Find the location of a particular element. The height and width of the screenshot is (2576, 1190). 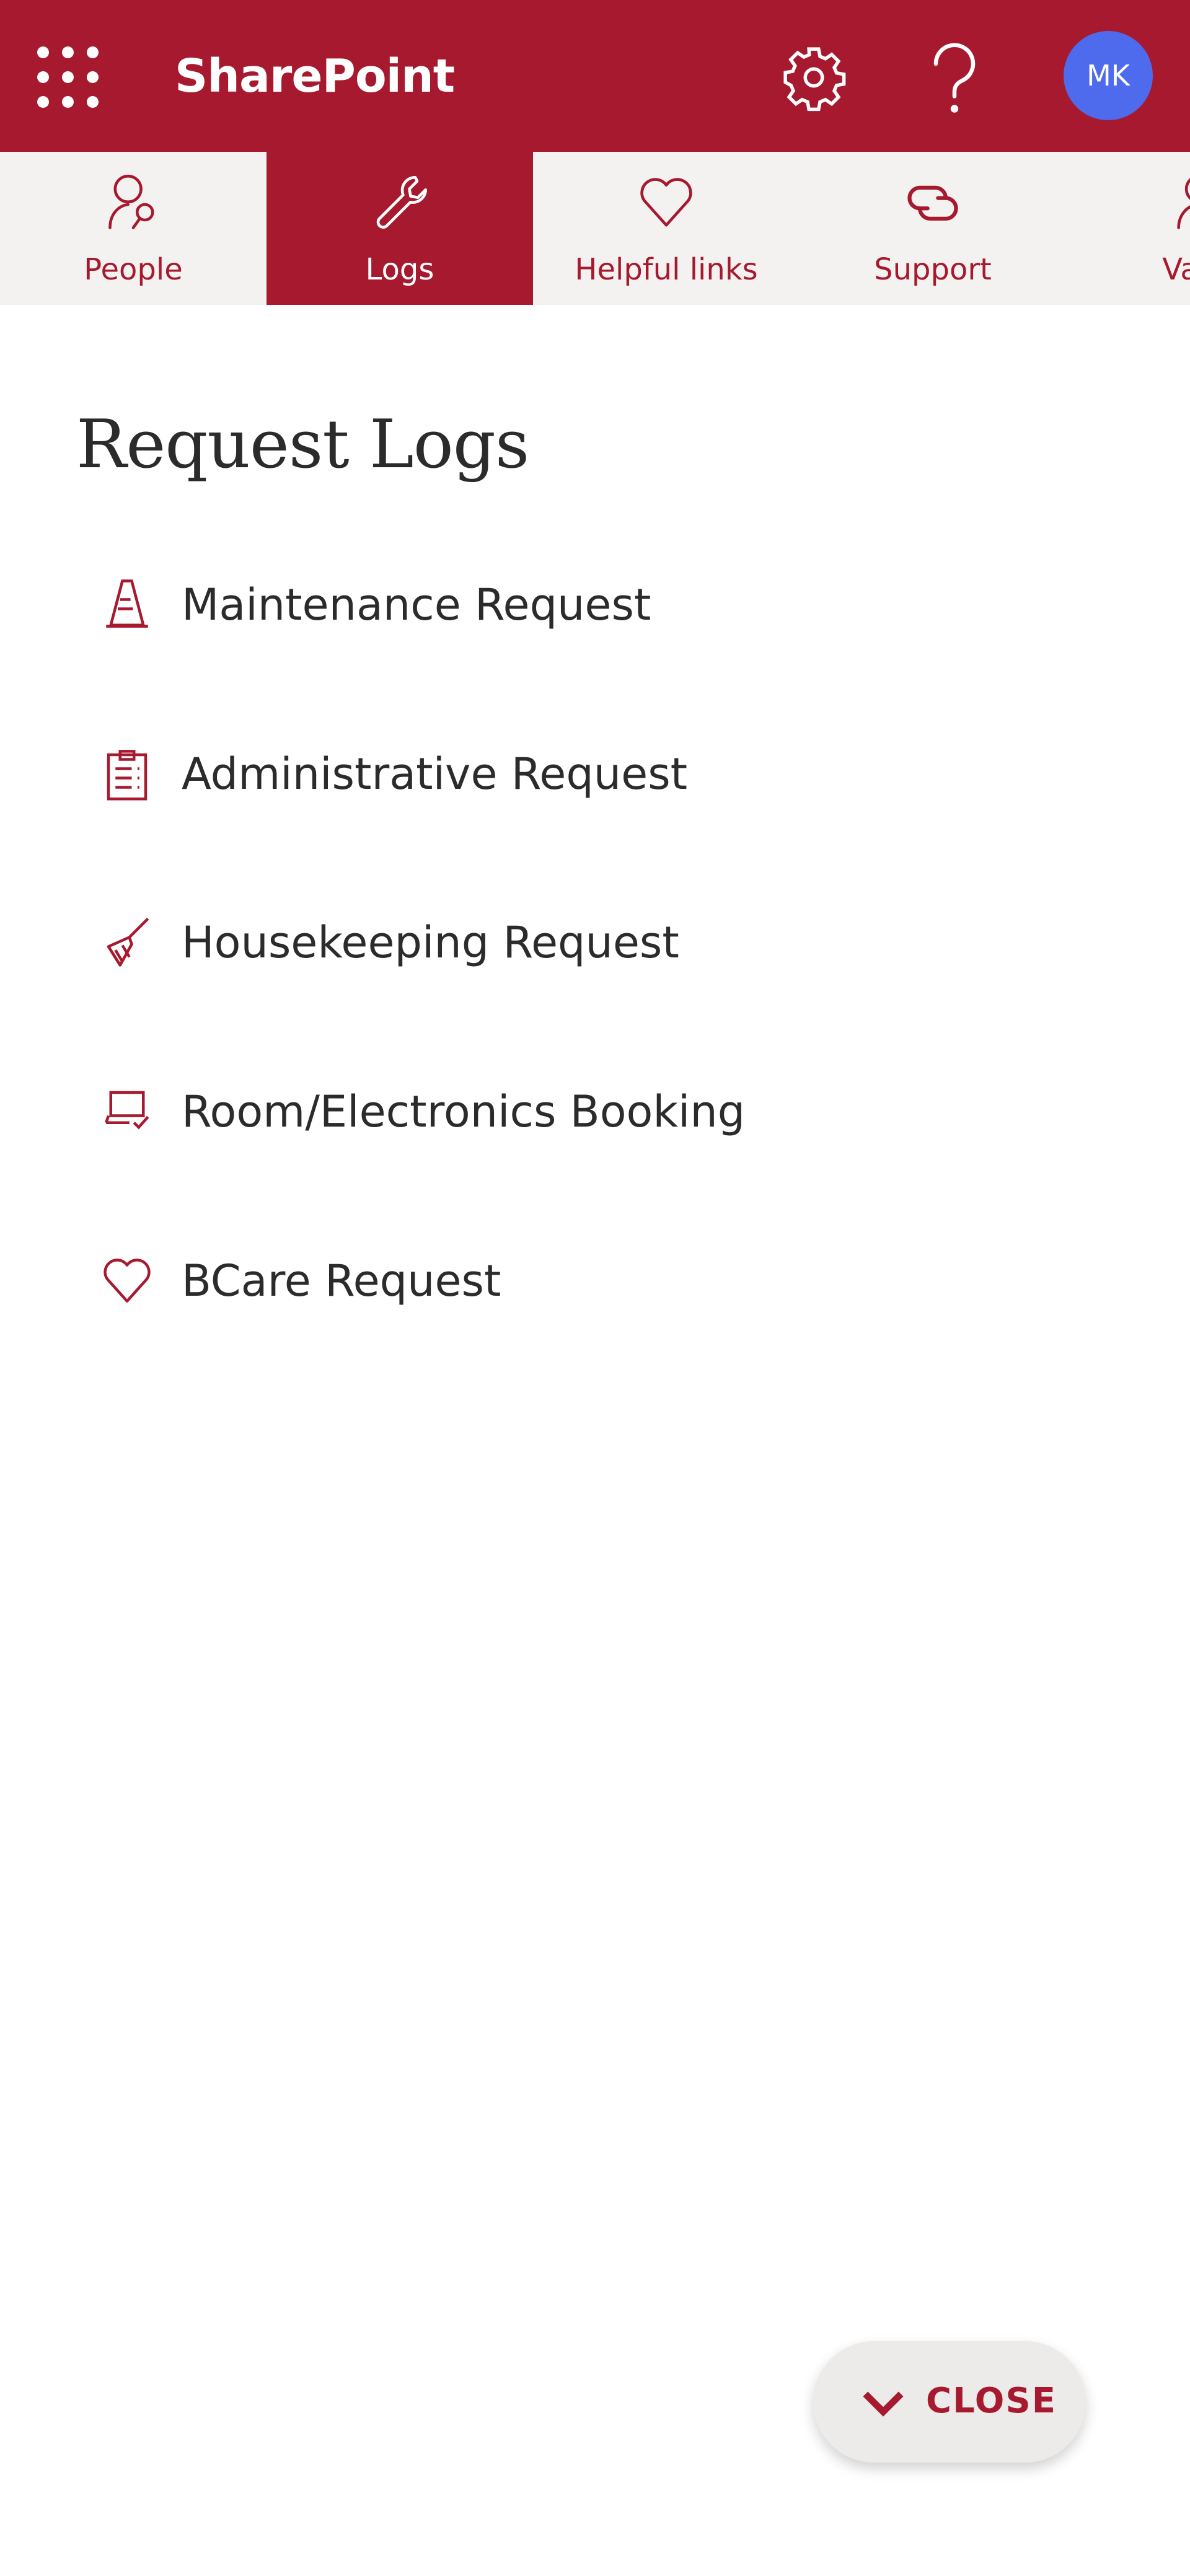

person-search-icon is located at coordinates (131, 201).